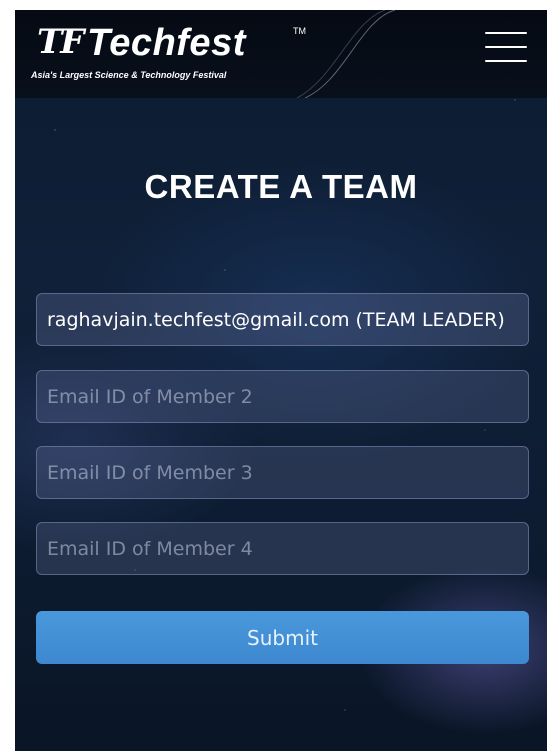  I want to click on hamburger-menu-icon, so click(506, 47).